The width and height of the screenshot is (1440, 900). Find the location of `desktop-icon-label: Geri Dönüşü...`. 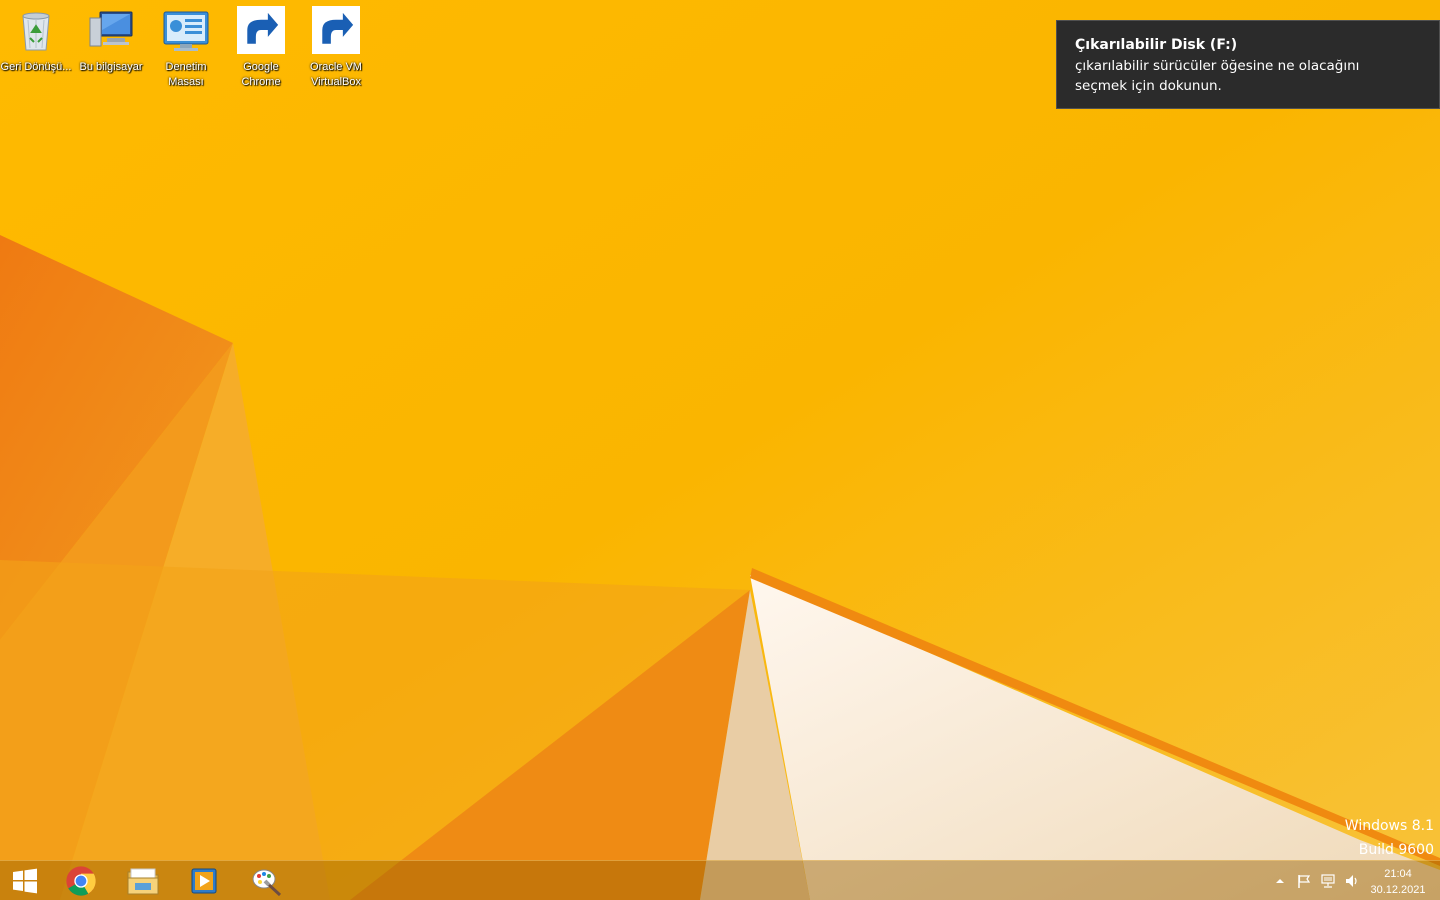

desktop-icon-label: Geri Dönüşü... is located at coordinates (36, 67).